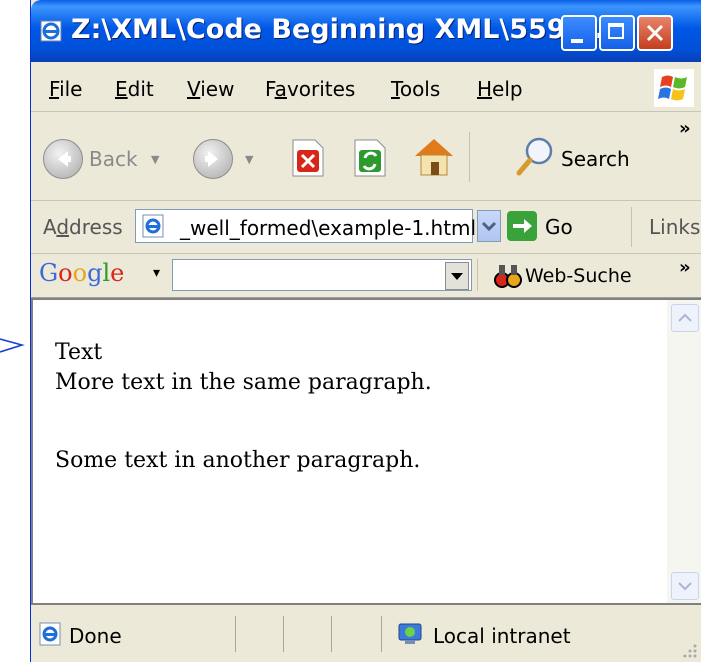 This screenshot has height=662, width=701. I want to click on back-button, so click(63, 159).